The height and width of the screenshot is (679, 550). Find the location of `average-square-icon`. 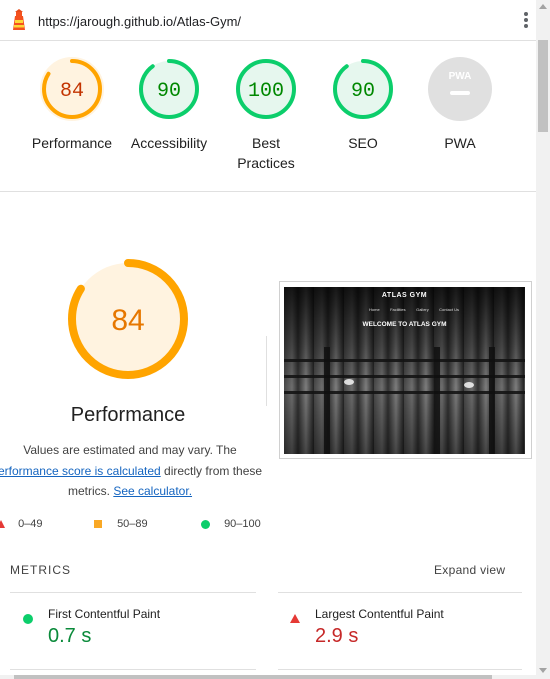

average-square-icon is located at coordinates (98, 524).